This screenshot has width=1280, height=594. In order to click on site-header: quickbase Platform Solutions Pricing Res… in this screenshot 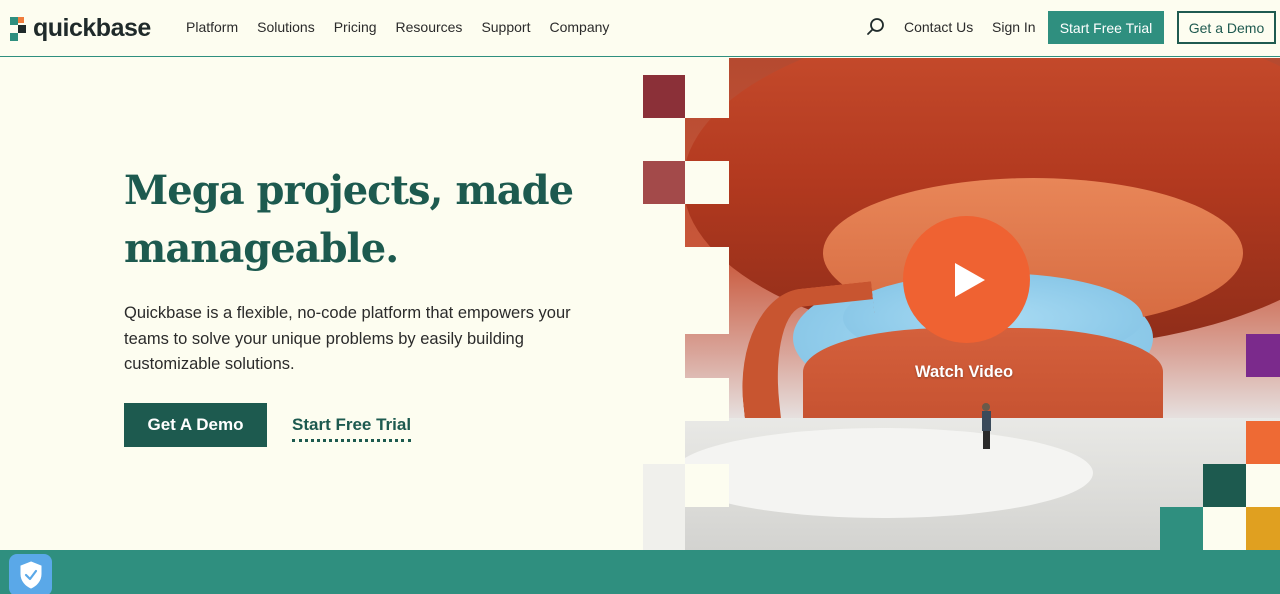, I will do `click(640, 28)`.